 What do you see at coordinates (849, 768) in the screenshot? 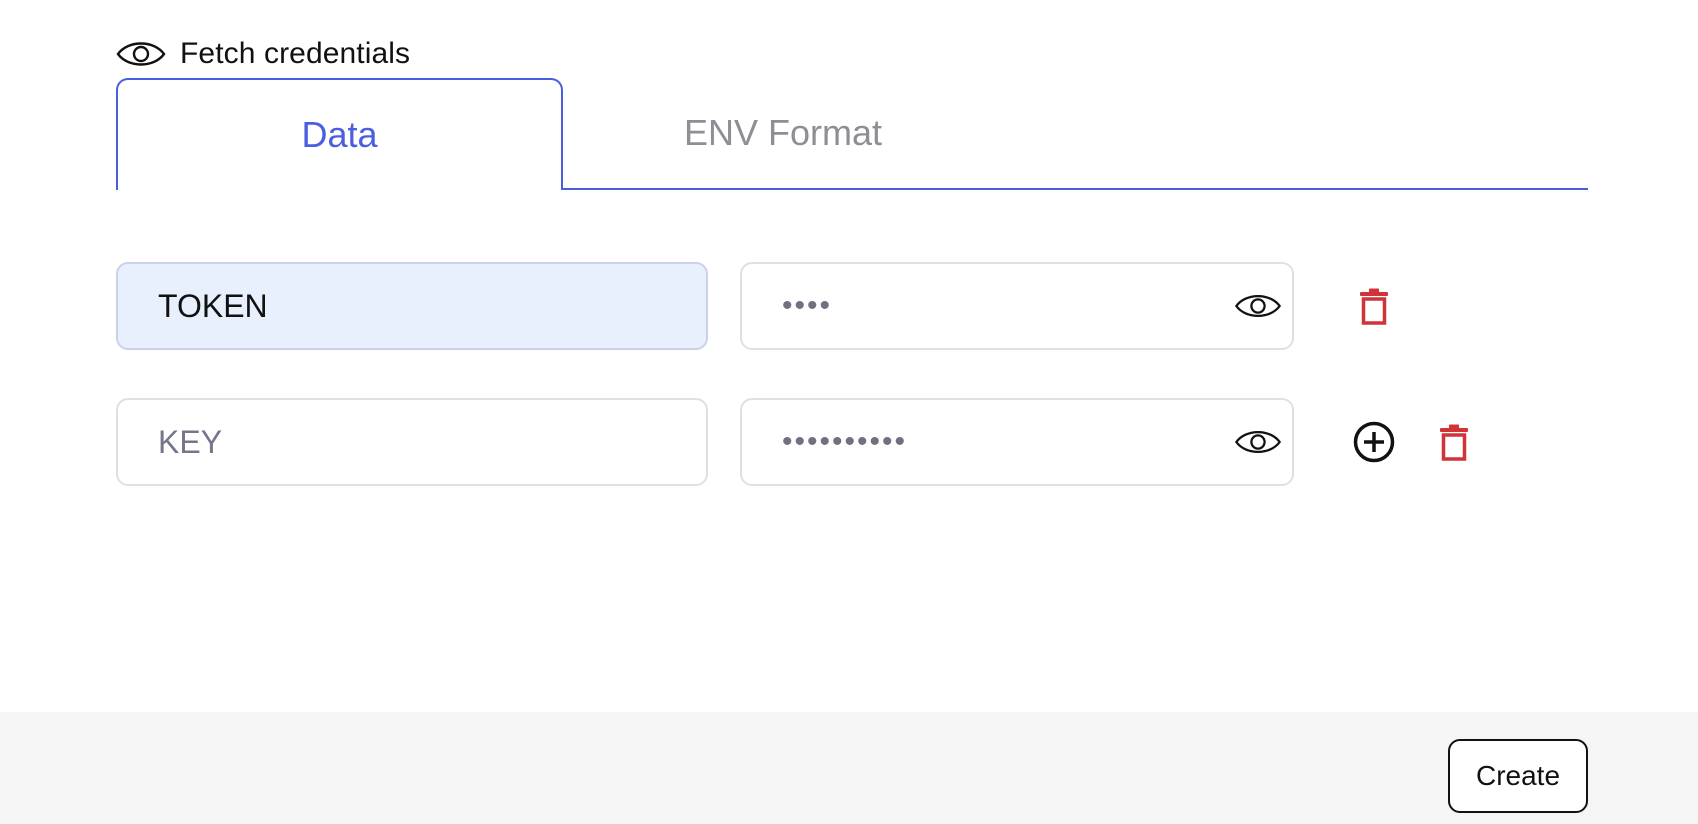
I see `dialog-footer` at bounding box center [849, 768].